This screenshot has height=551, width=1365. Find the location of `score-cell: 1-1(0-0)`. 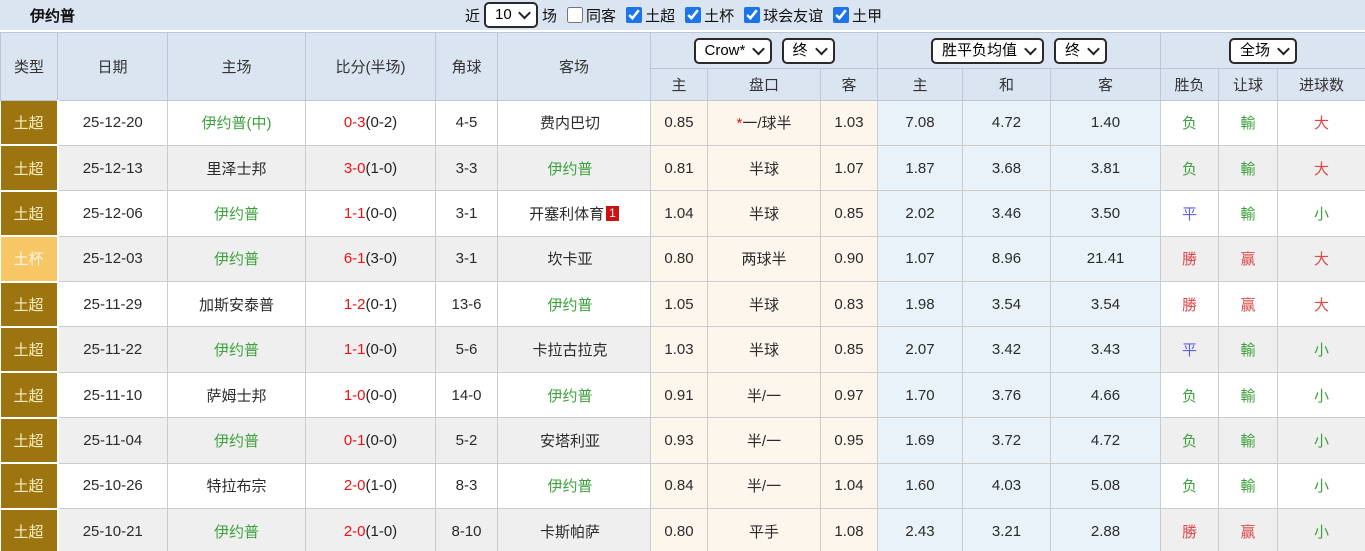

score-cell: 1-1(0-0) is located at coordinates (370, 349).